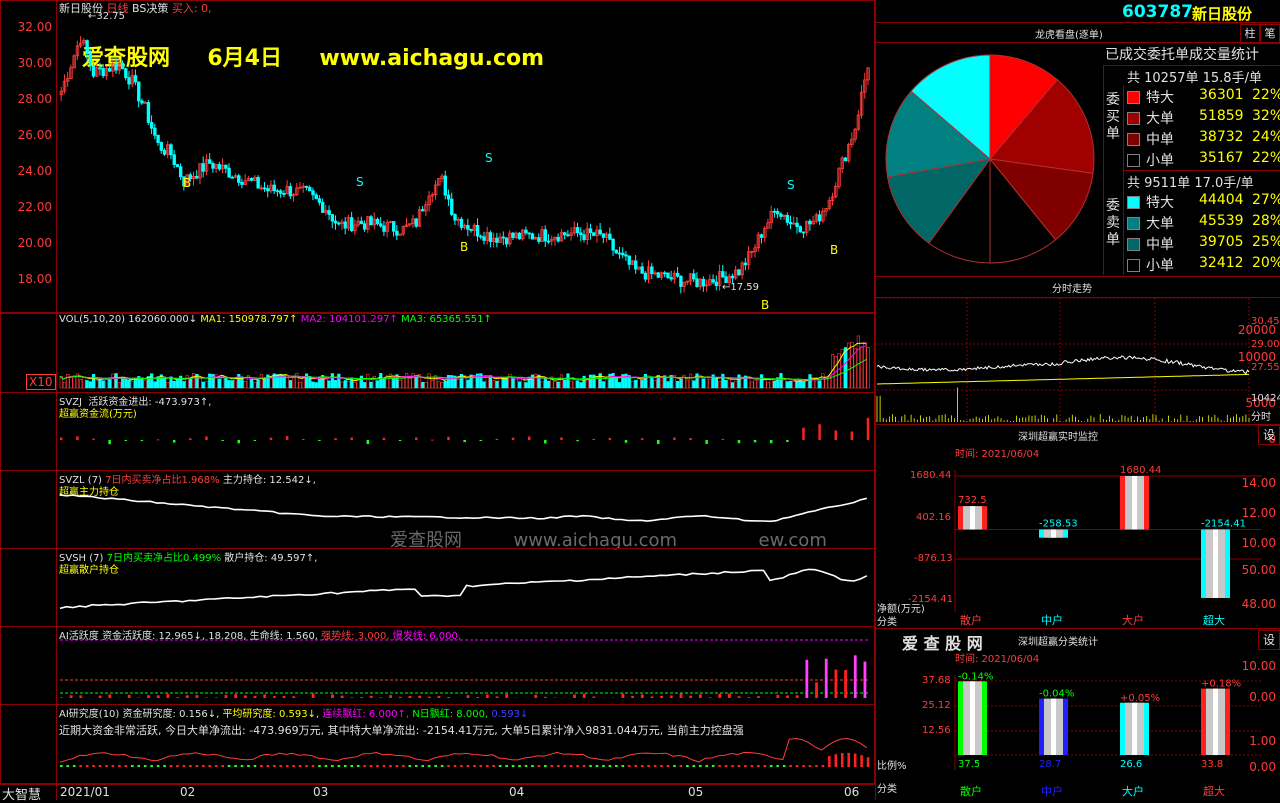 This screenshot has height=803, width=1280. Describe the element at coordinates (887, 787) in the screenshot. I see `class-cat-label: 分类` at that location.